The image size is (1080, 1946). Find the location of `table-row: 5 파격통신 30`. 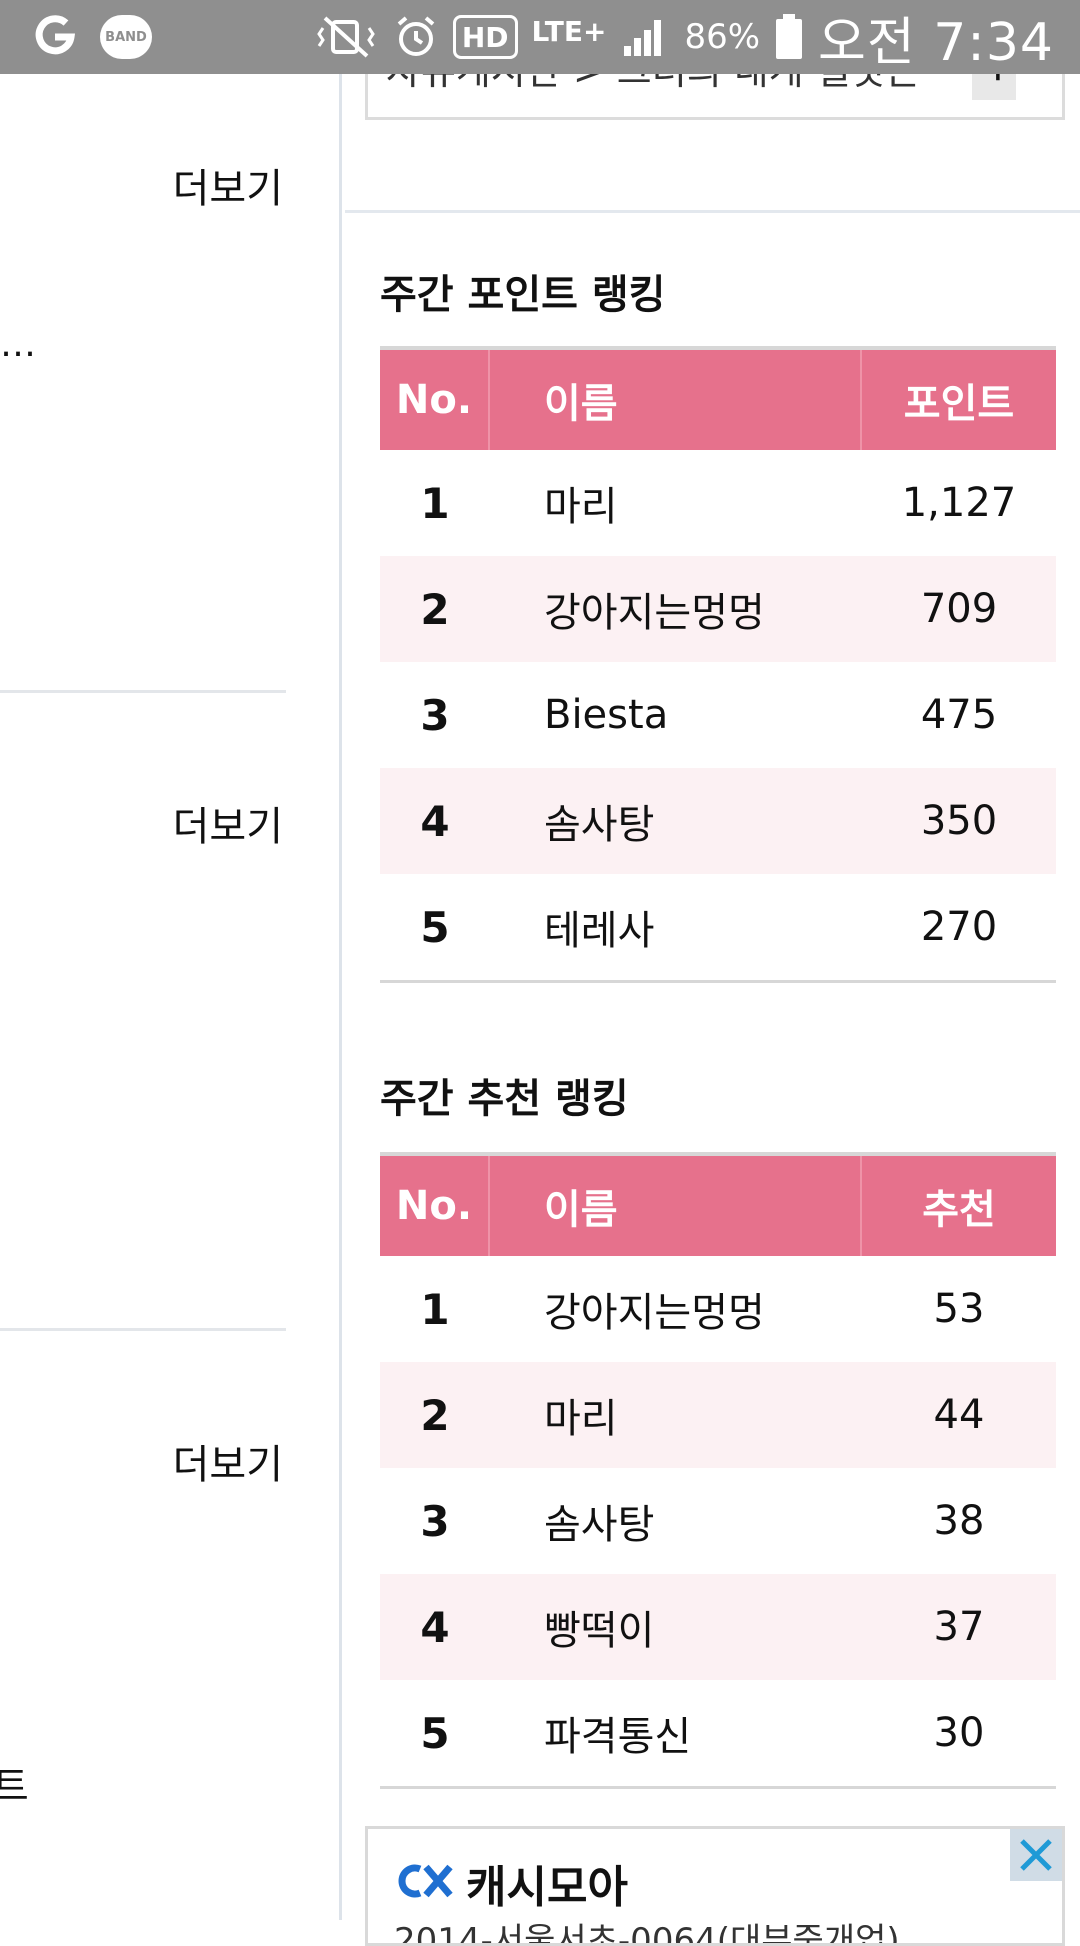

table-row: 5 파격통신 30 is located at coordinates (718, 1733).